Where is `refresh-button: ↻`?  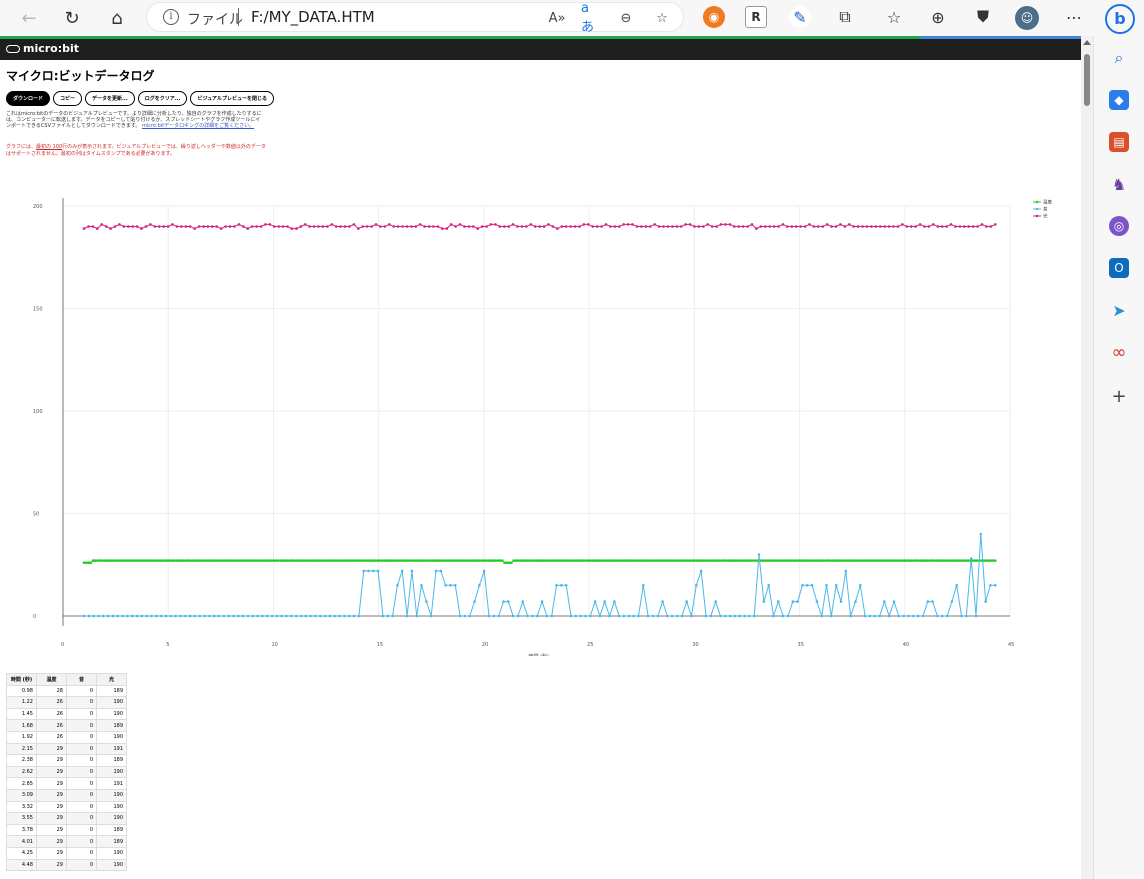 refresh-button: ↻ is located at coordinates (72, 18).